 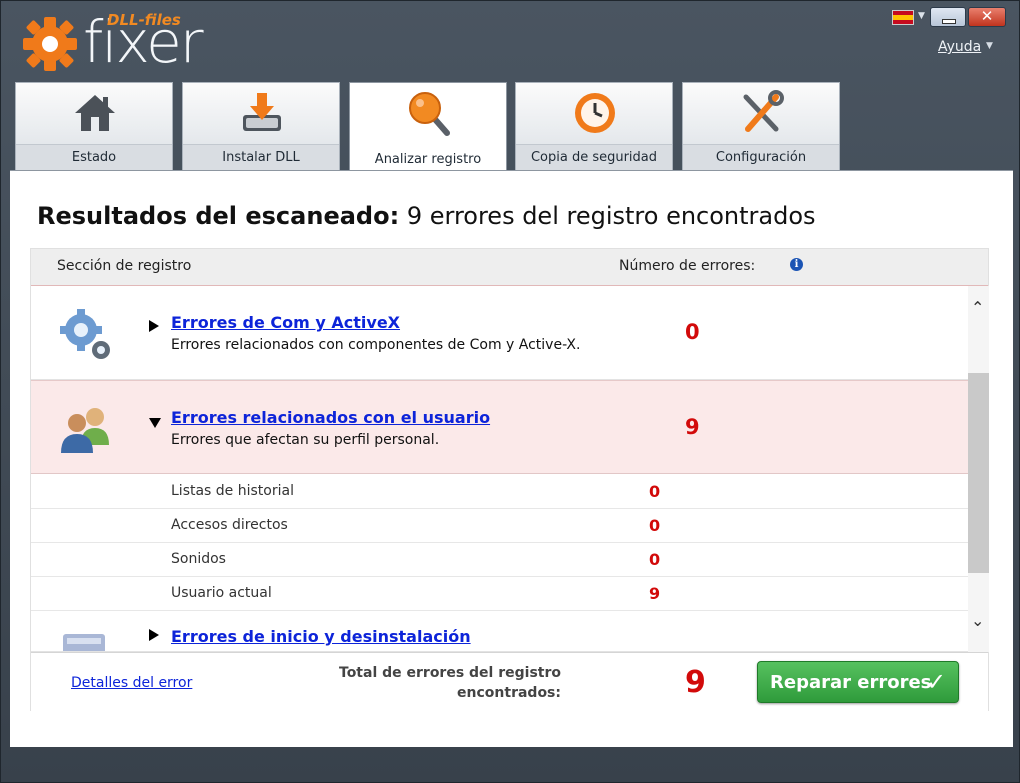 I want to click on close-button: ✕, so click(x=987, y=17).